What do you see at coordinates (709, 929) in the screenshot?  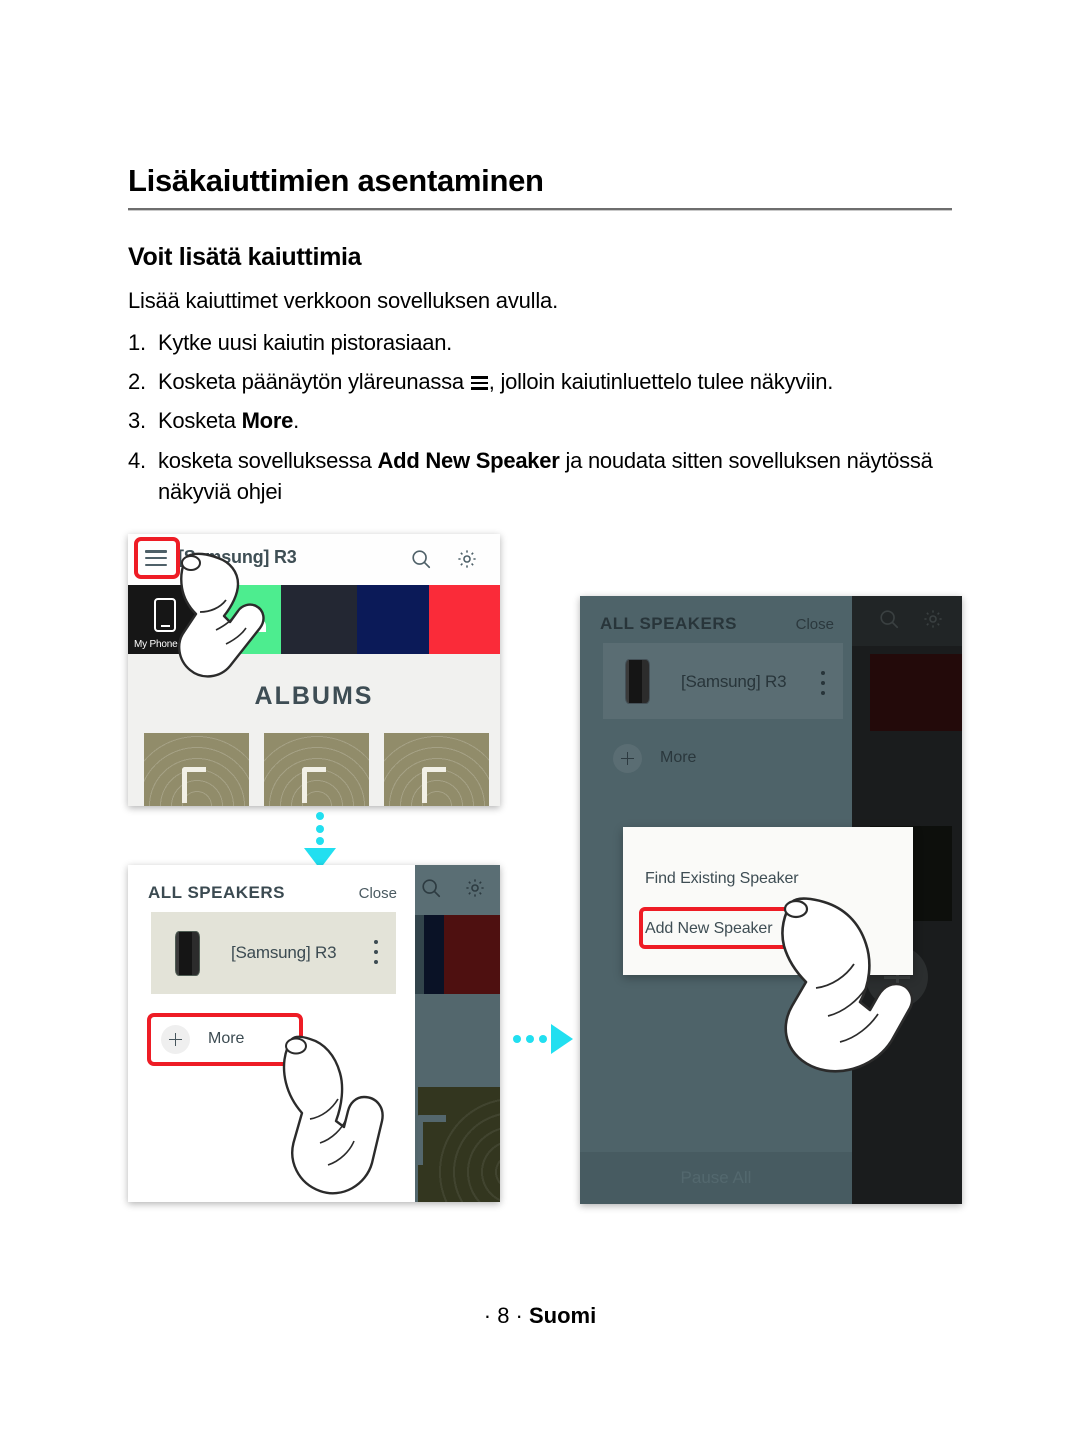 I see `menu-item-add-new-speaker: Add New Speaker` at bounding box center [709, 929].